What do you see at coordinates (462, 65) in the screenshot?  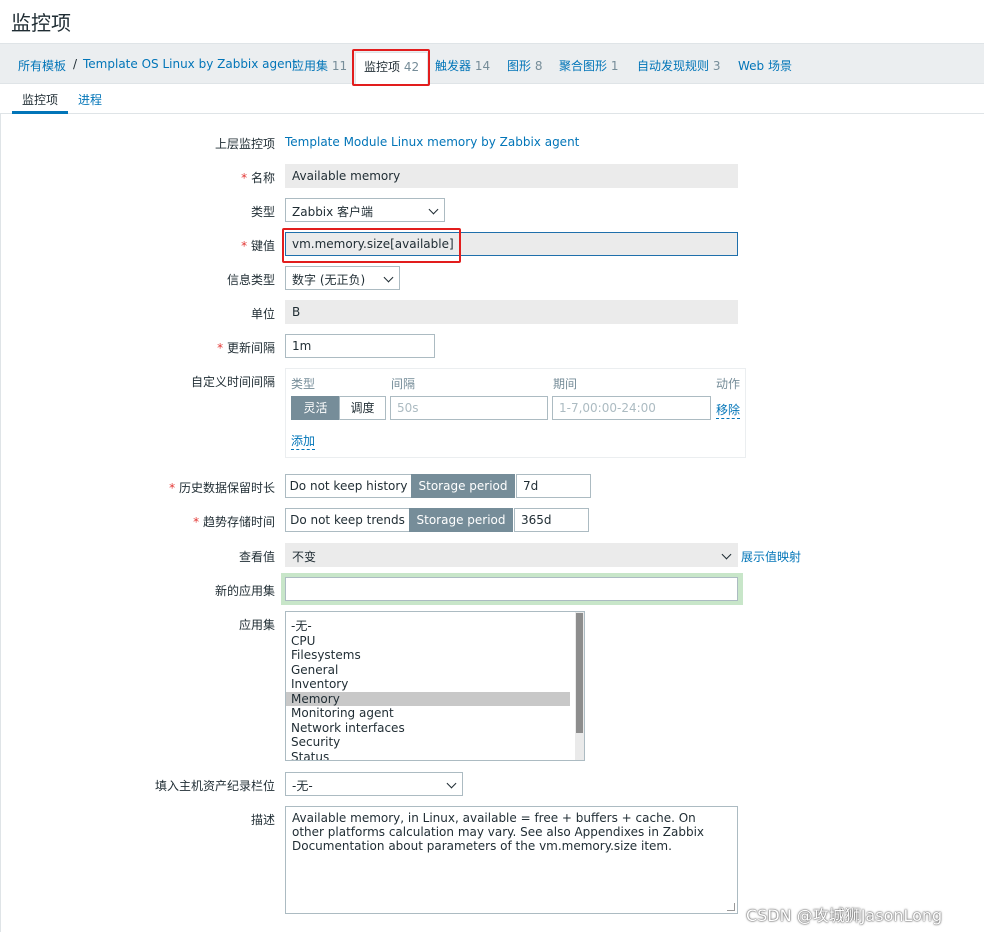 I see `nav-triggers: 触发器 14` at bounding box center [462, 65].